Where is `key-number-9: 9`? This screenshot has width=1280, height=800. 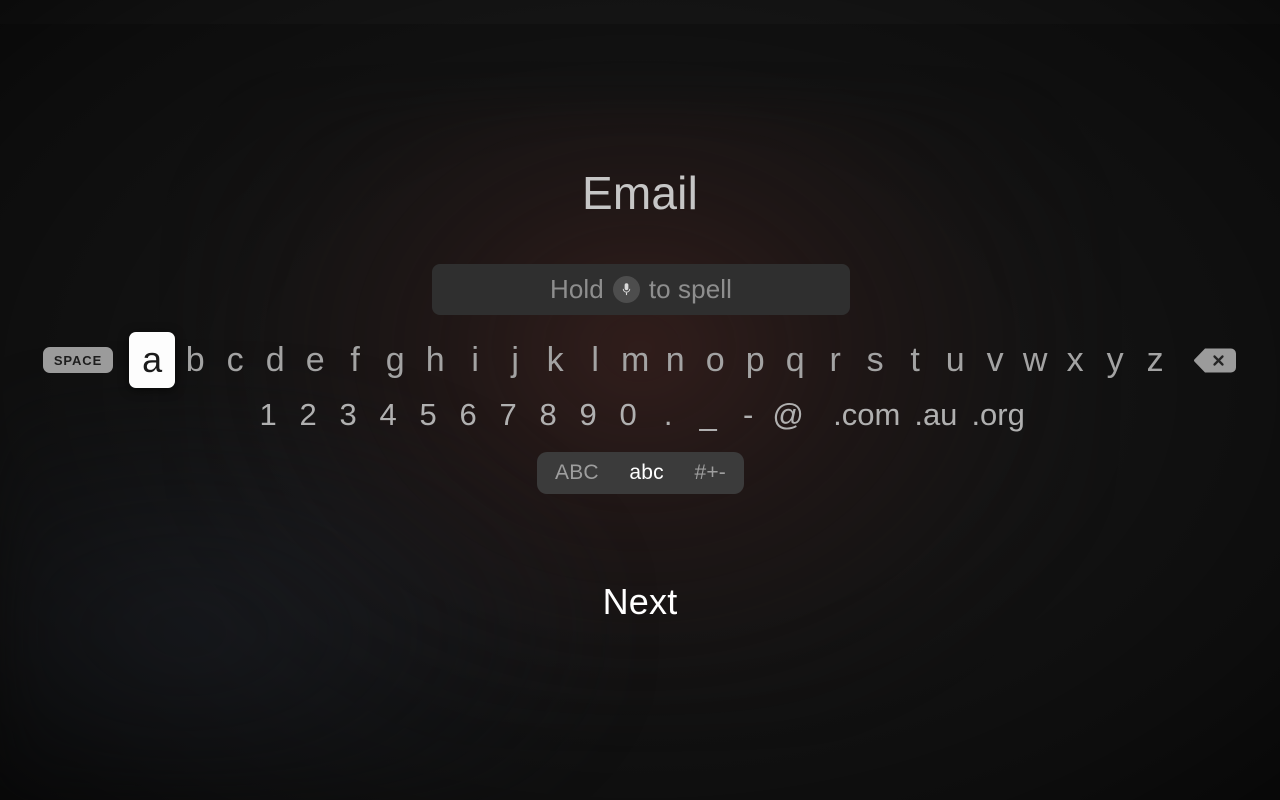
key-number-9: 9 is located at coordinates (588, 415).